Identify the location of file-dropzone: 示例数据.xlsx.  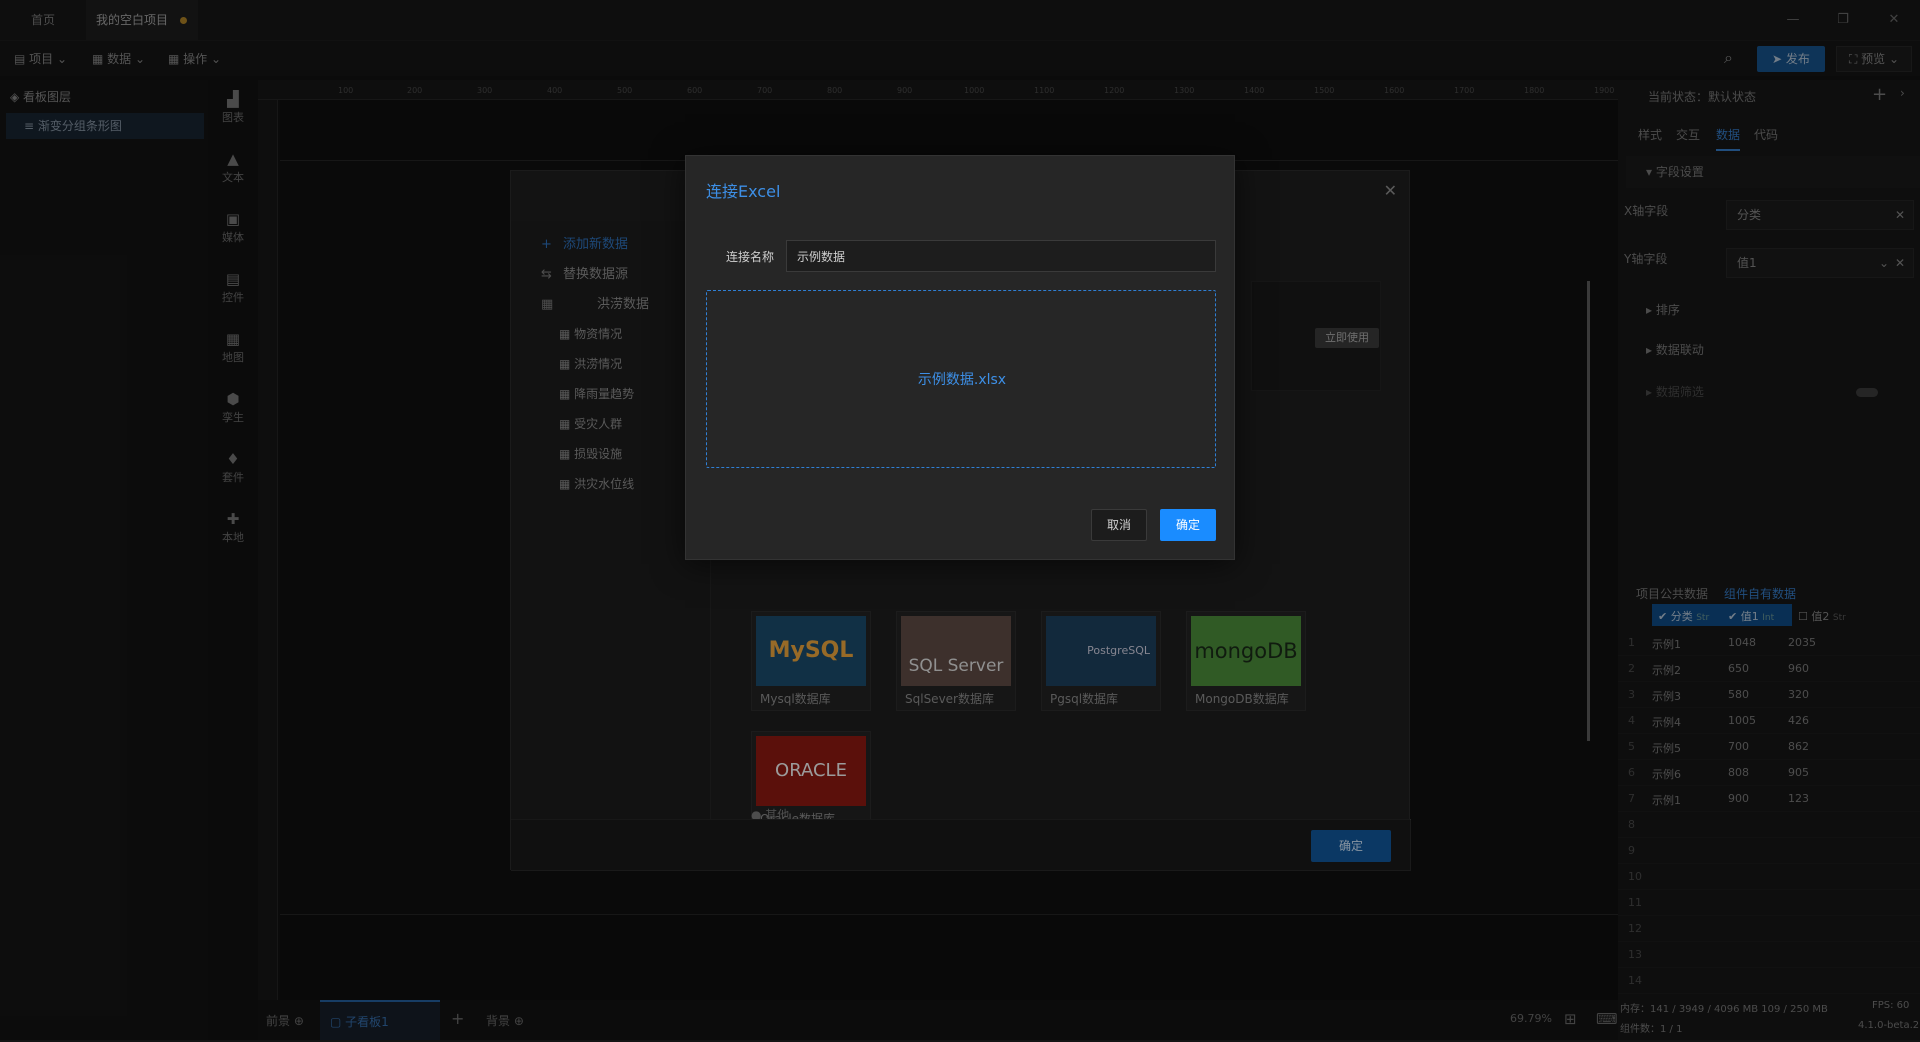
(961, 379).